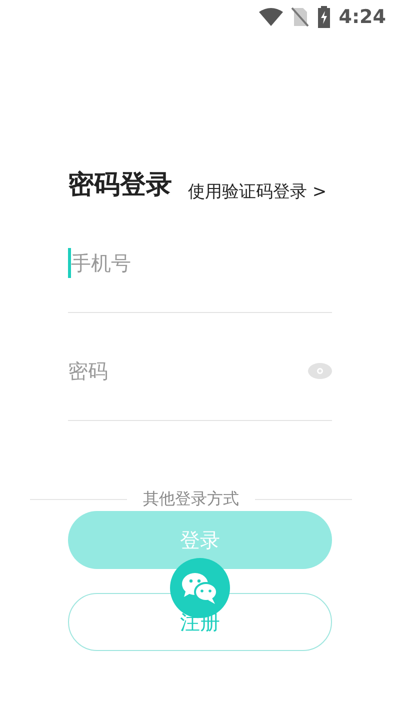 Image resolution: width=400 pixels, height=710 pixels. Describe the element at coordinates (120, 185) in the screenshot. I see `page-title: 密码登录` at that location.